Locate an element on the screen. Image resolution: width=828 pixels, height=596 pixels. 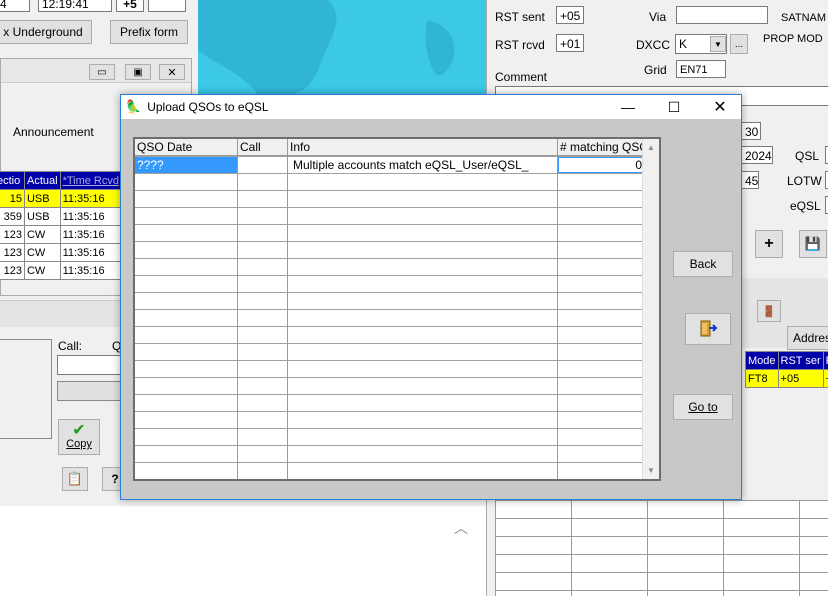
exit-door-icon is located at coordinates (709, 328).